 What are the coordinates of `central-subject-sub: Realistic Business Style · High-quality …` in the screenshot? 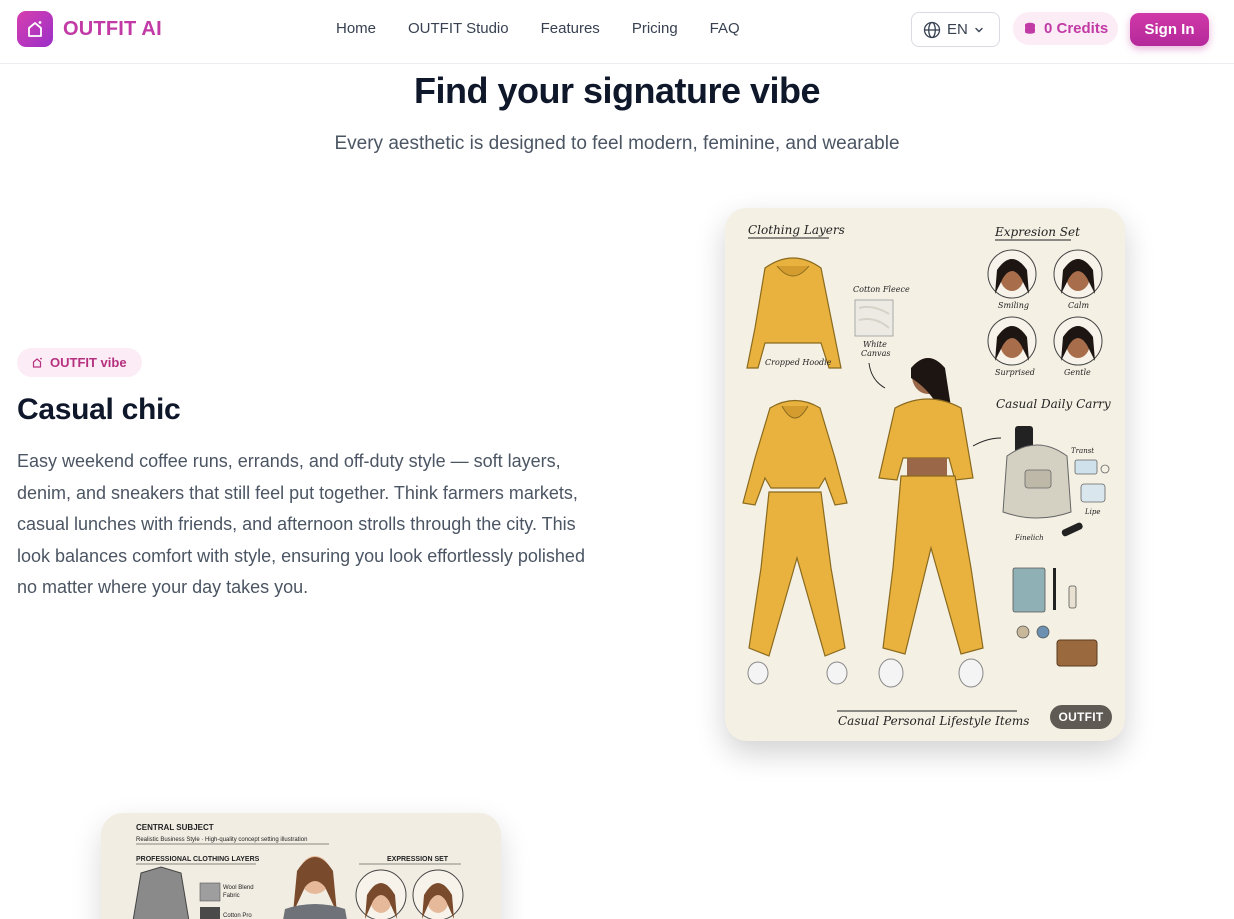 It's located at (221, 840).